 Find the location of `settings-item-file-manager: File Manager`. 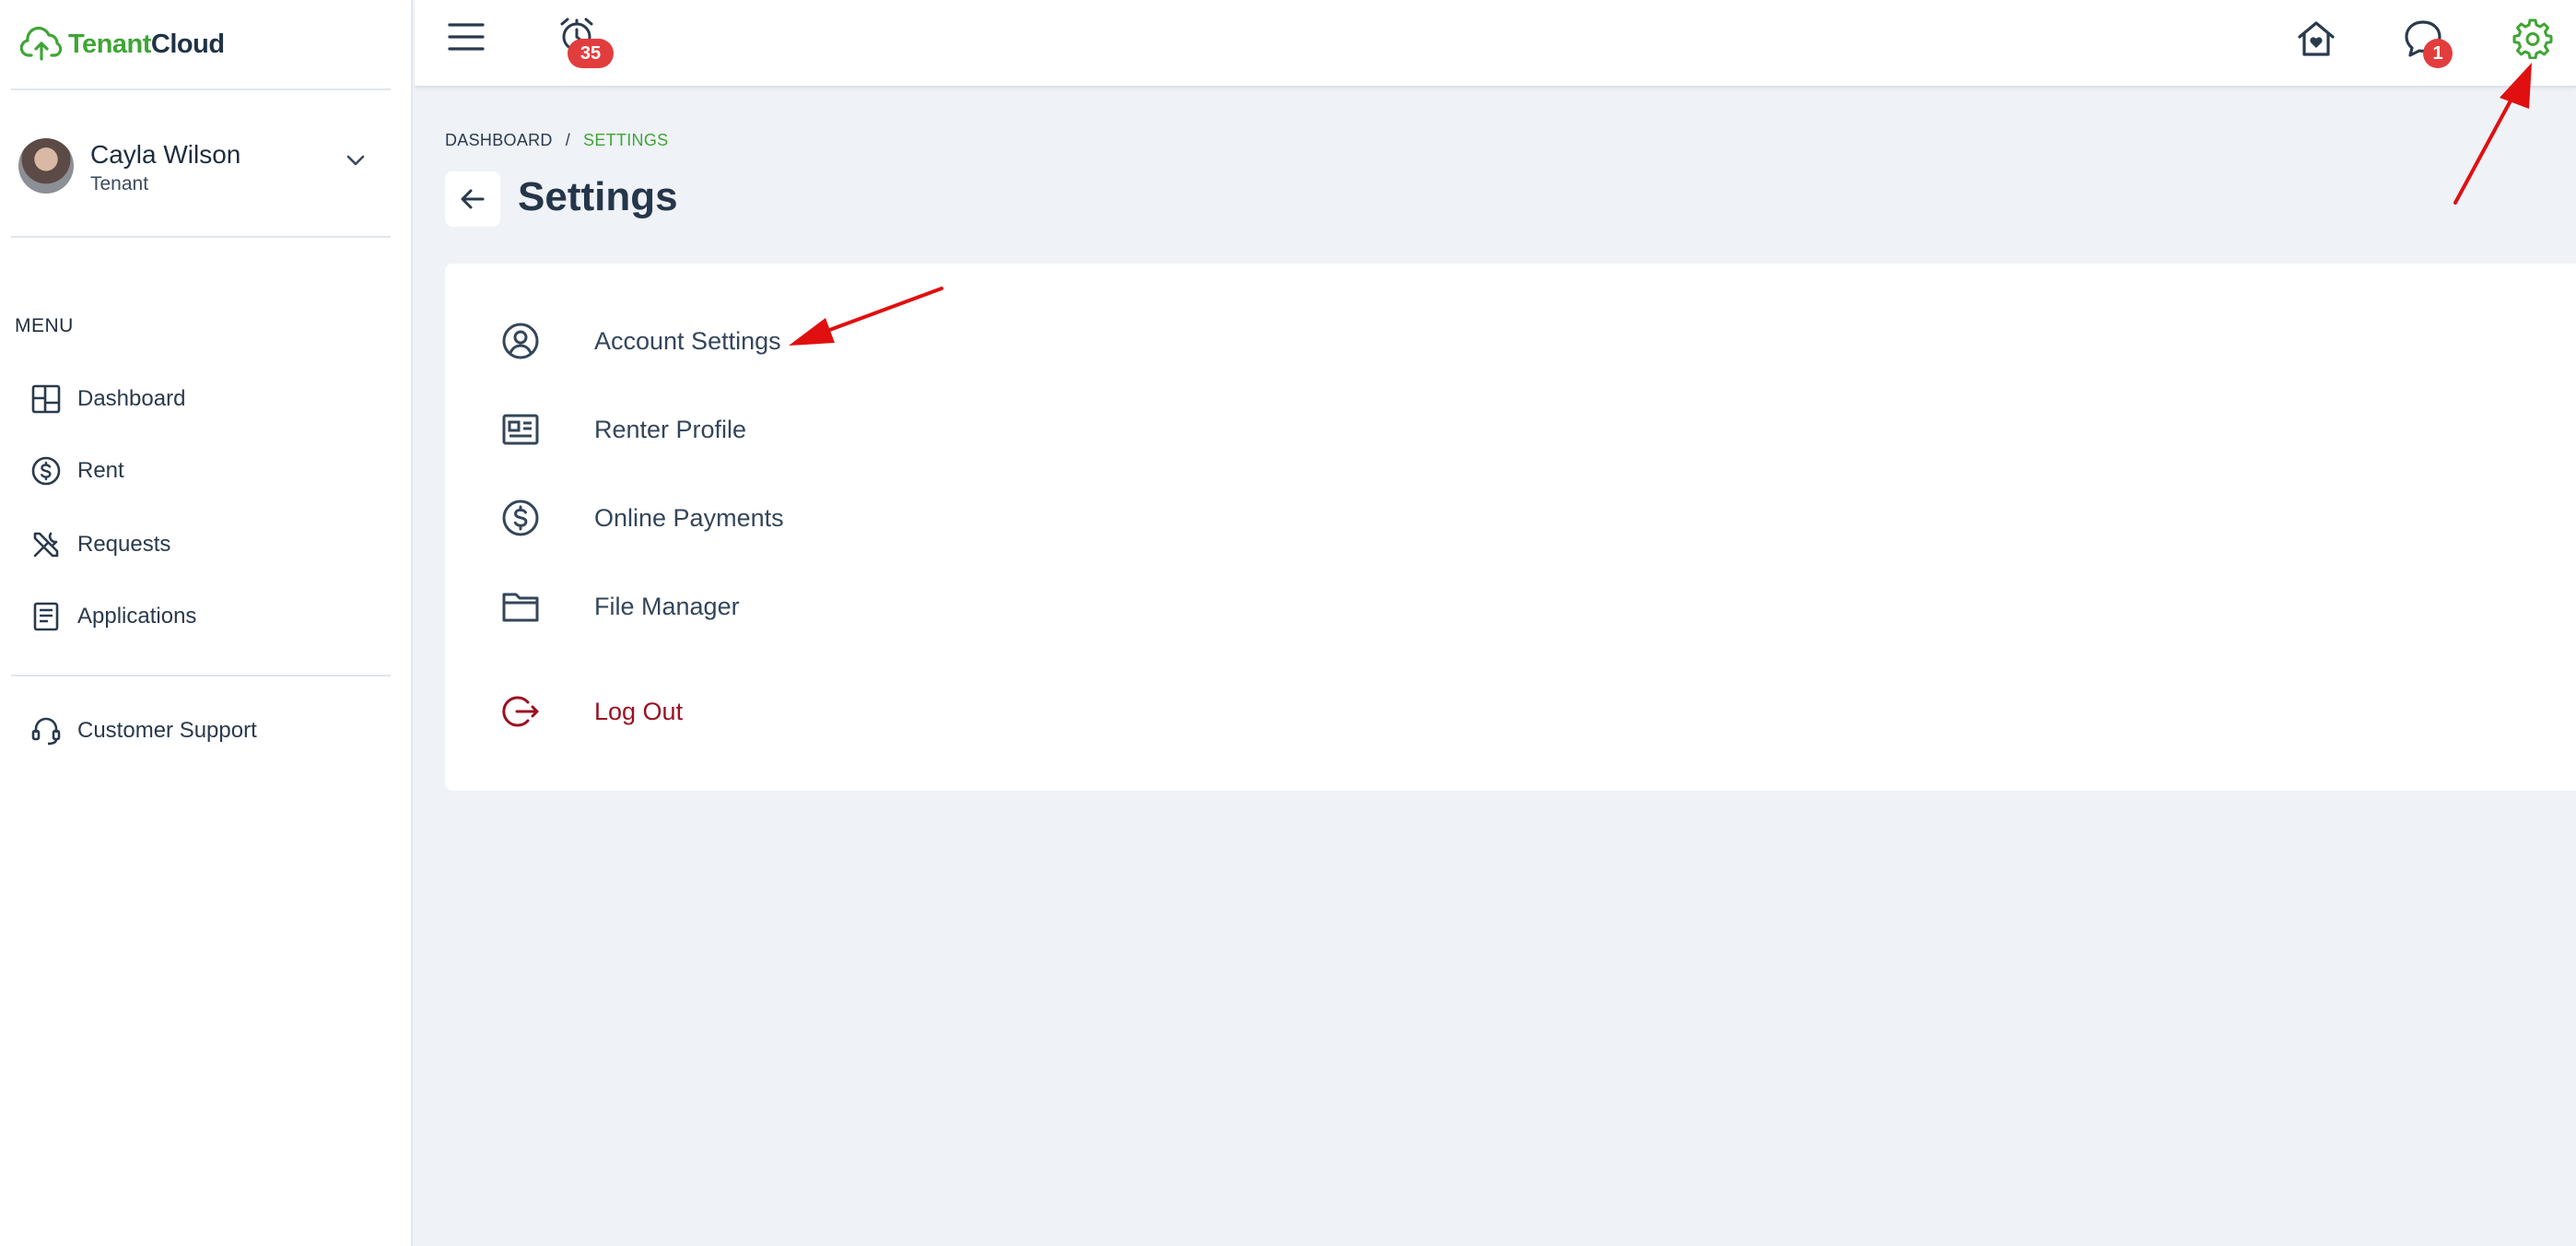

settings-item-file-manager: File Manager is located at coordinates (620, 606).